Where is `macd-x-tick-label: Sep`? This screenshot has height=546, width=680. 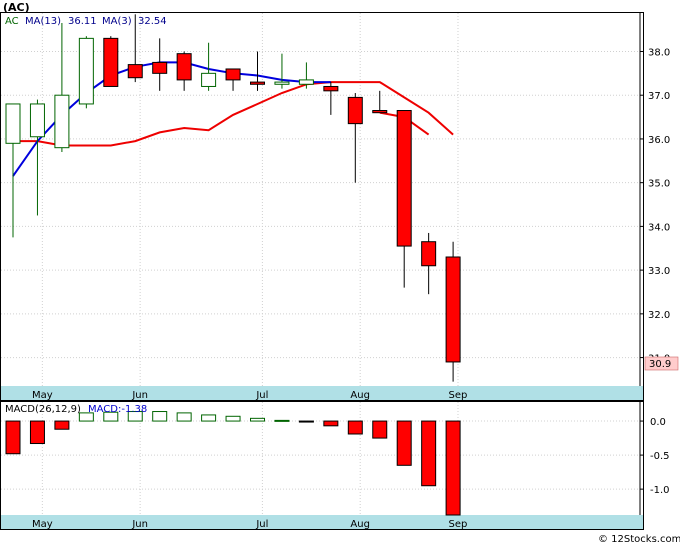 macd-x-tick-label: Sep is located at coordinates (458, 524).